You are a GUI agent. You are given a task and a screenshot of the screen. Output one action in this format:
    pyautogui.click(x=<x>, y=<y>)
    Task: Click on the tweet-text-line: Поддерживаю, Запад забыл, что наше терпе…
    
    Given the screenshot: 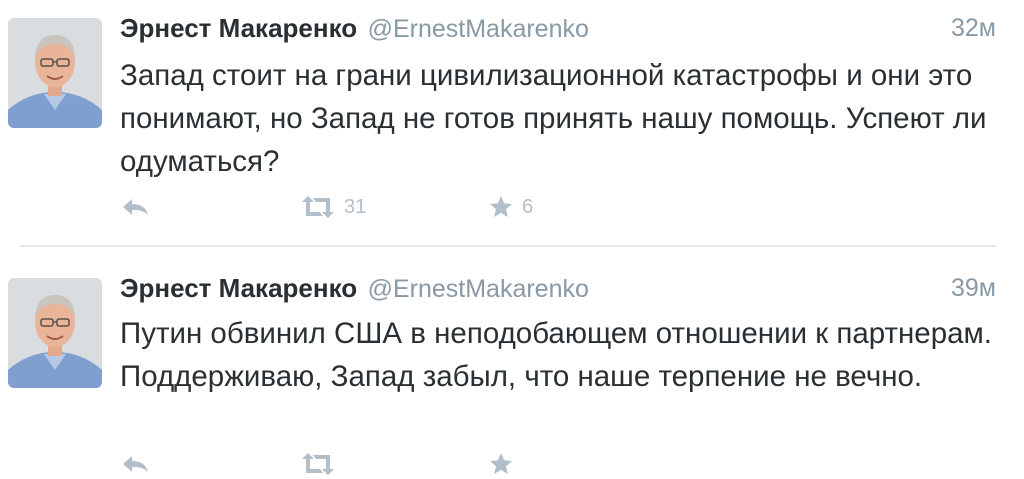 What is the action you would take?
    pyautogui.click(x=521, y=376)
    